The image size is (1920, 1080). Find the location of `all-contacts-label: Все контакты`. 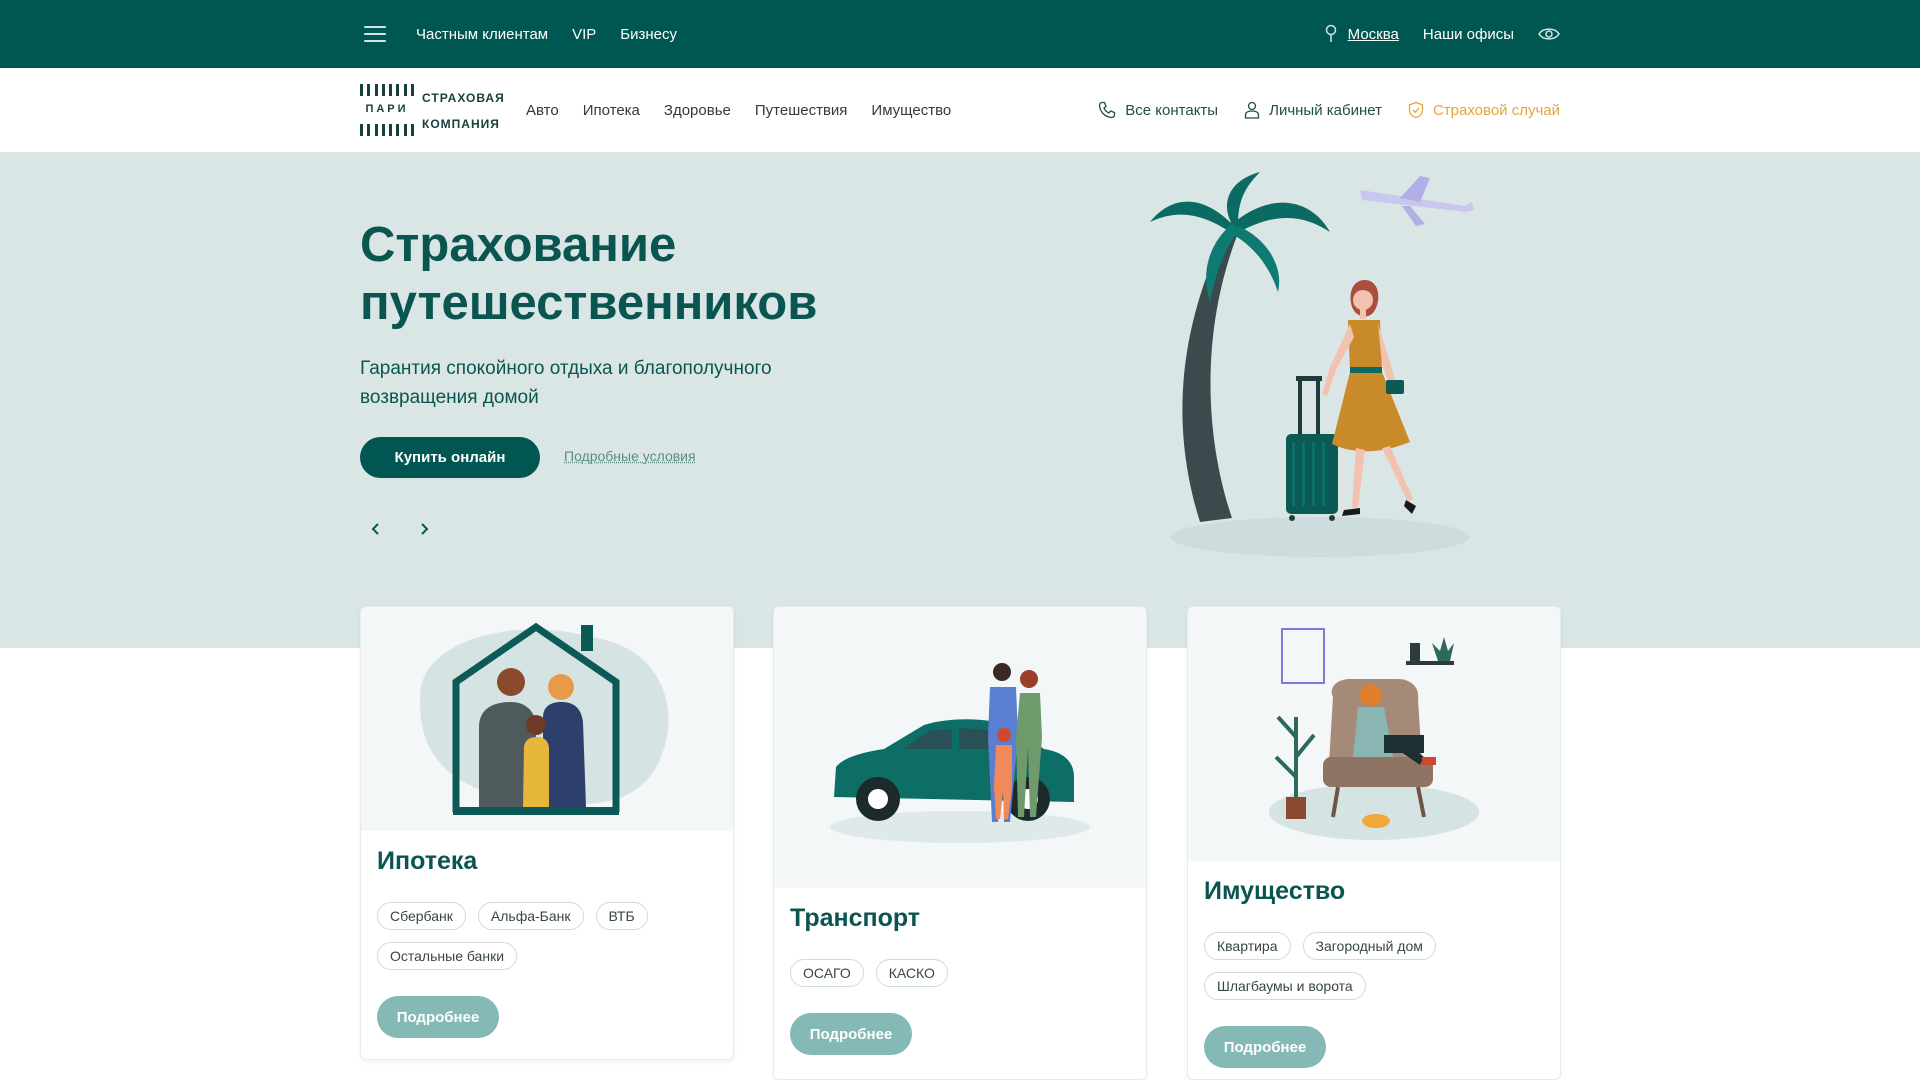

all-contacts-label: Все контакты is located at coordinates (1172, 110).